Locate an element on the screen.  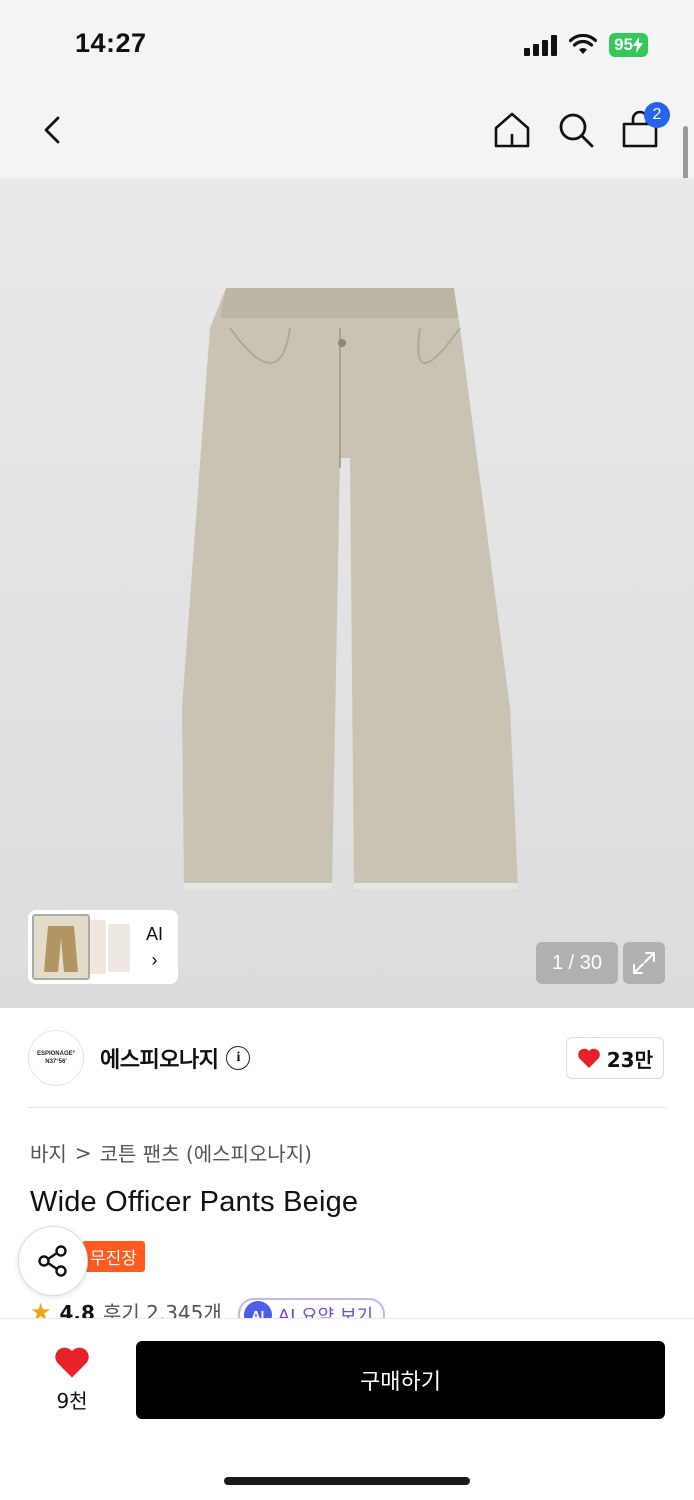
battery-indicator: 95 is located at coordinates (628, 45).